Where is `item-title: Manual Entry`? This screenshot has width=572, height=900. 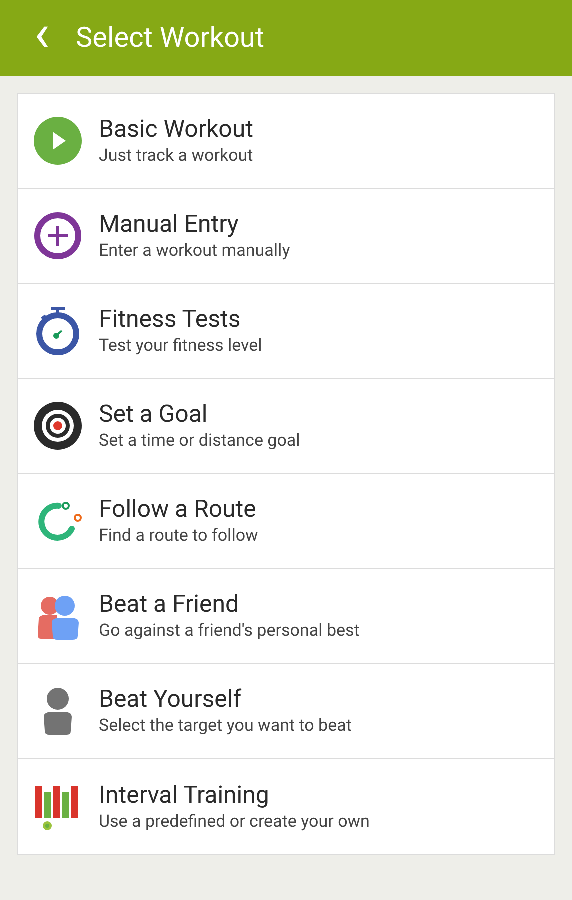 item-title: Manual Entry is located at coordinates (169, 224).